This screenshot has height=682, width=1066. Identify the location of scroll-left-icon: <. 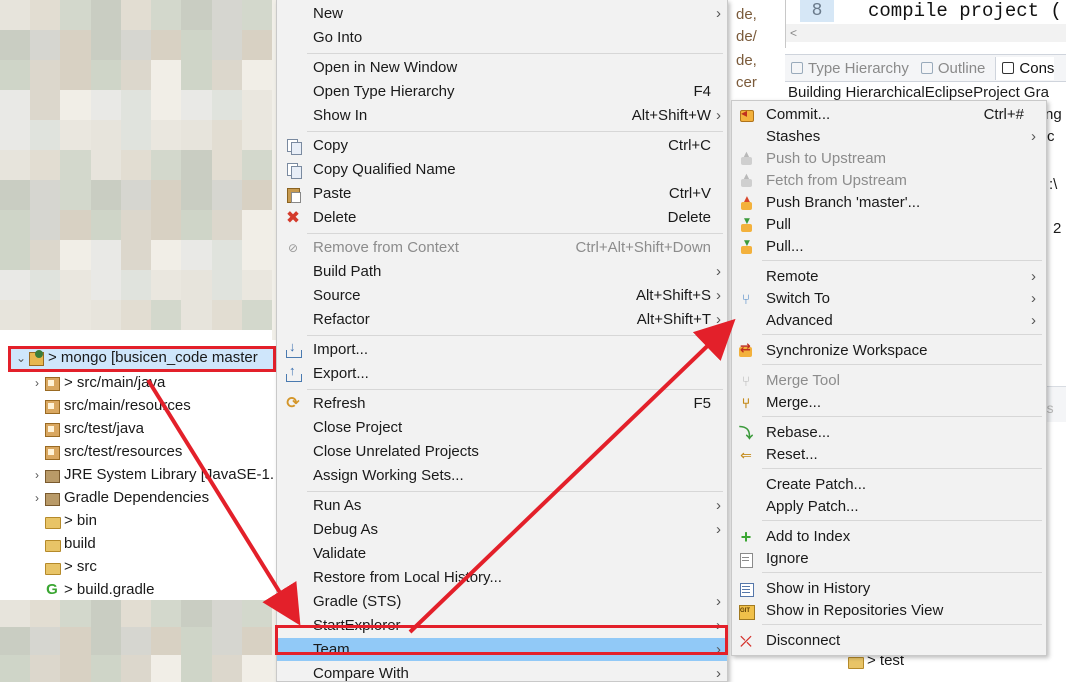
(793, 33).